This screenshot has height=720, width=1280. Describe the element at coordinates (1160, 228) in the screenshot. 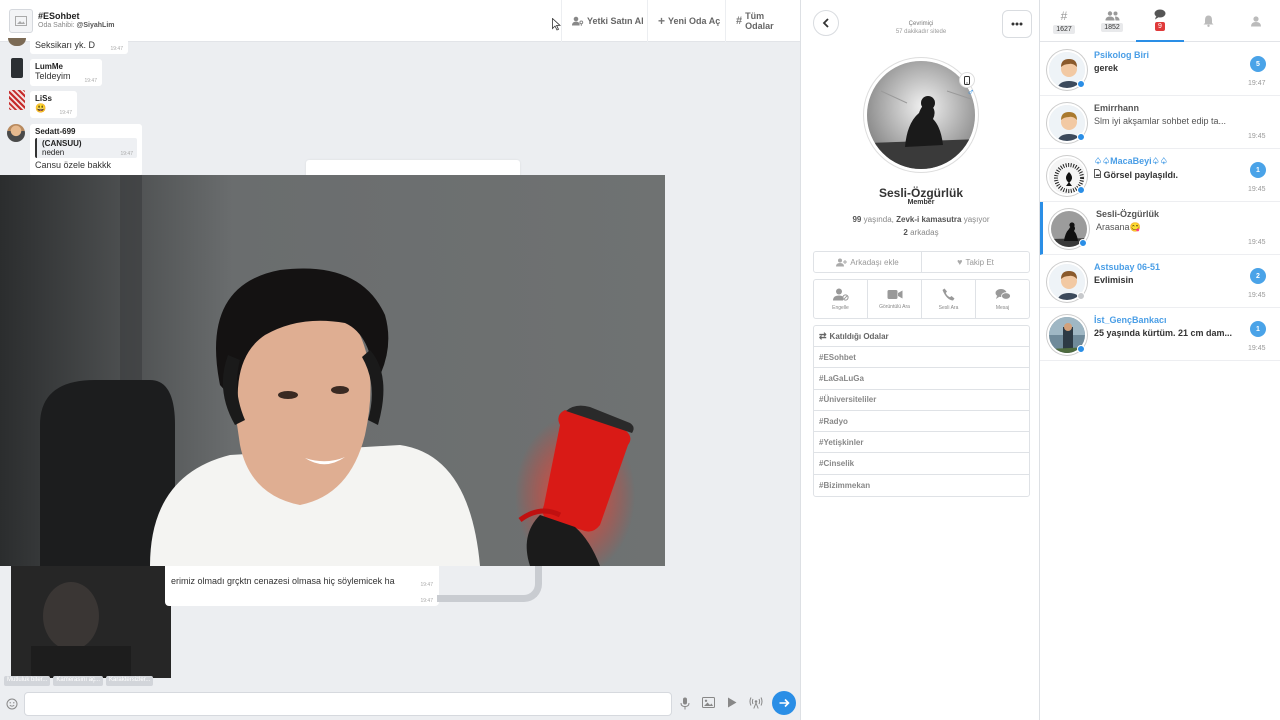

I see `conversation-item: Sesli-Özgürlük Arasana😋 19:45` at that location.